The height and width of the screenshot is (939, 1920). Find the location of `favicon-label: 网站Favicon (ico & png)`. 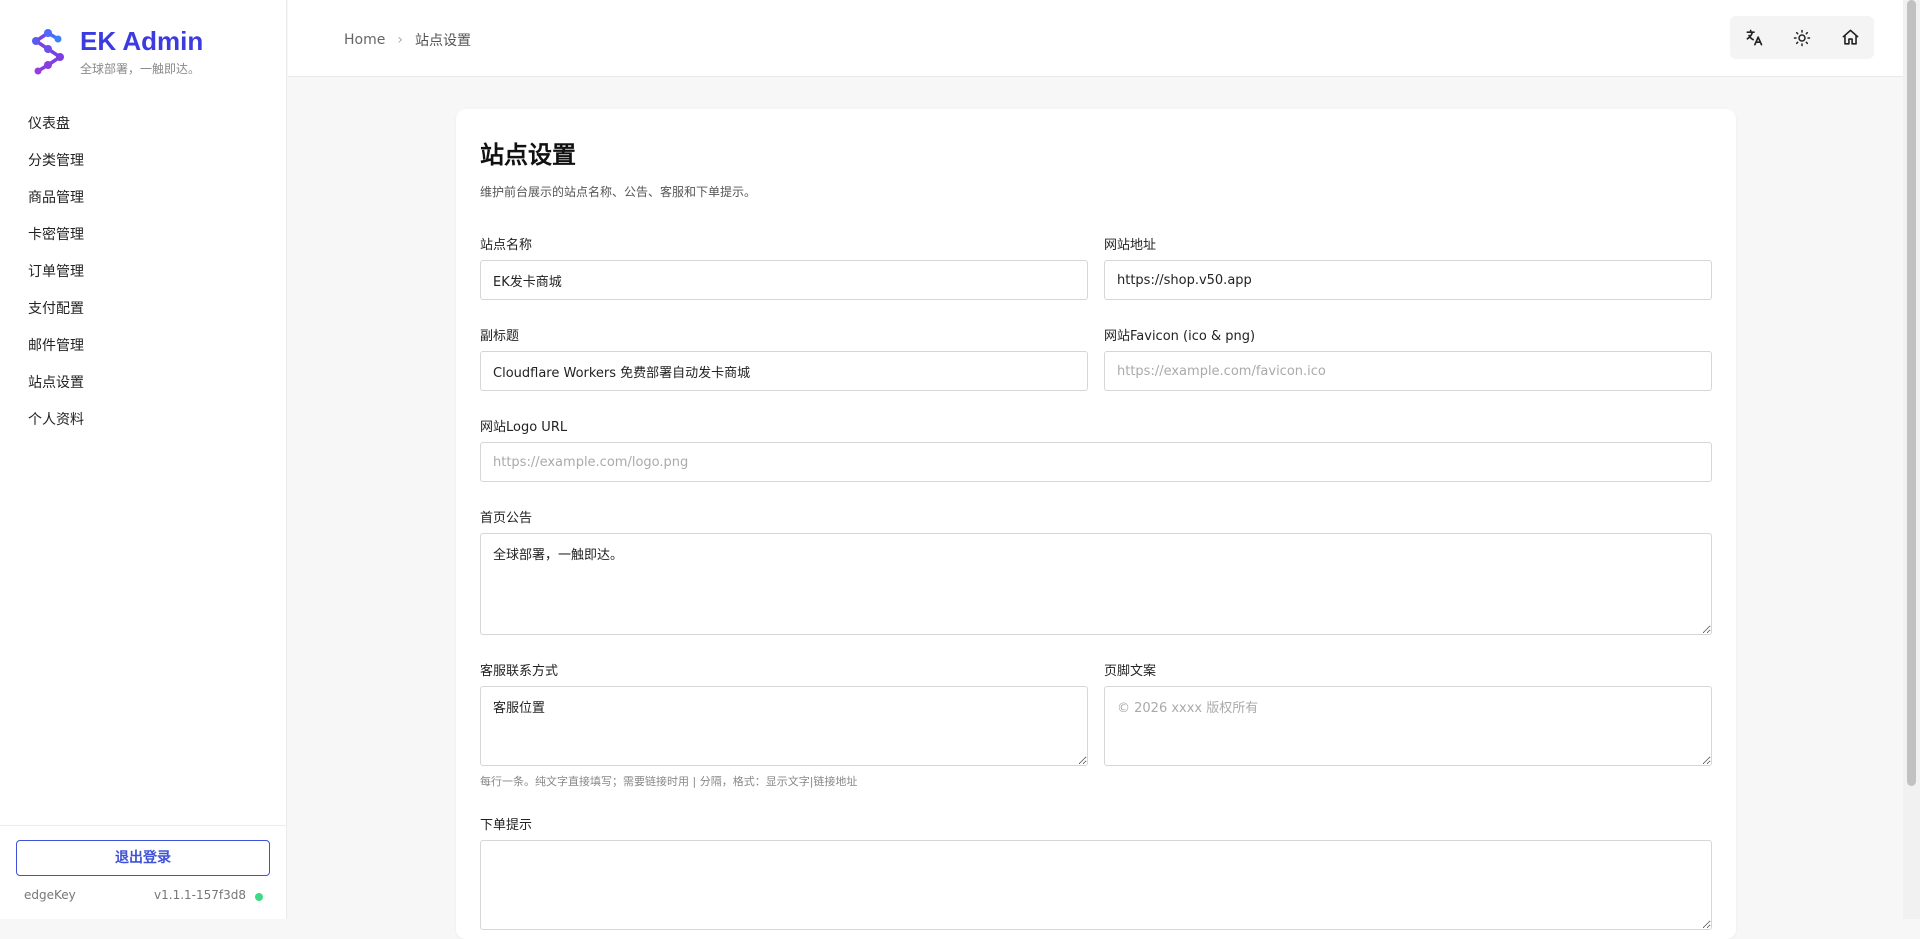

favicon-label: 网站Favicon (ico & png) is located at coordinates (1180, 336).